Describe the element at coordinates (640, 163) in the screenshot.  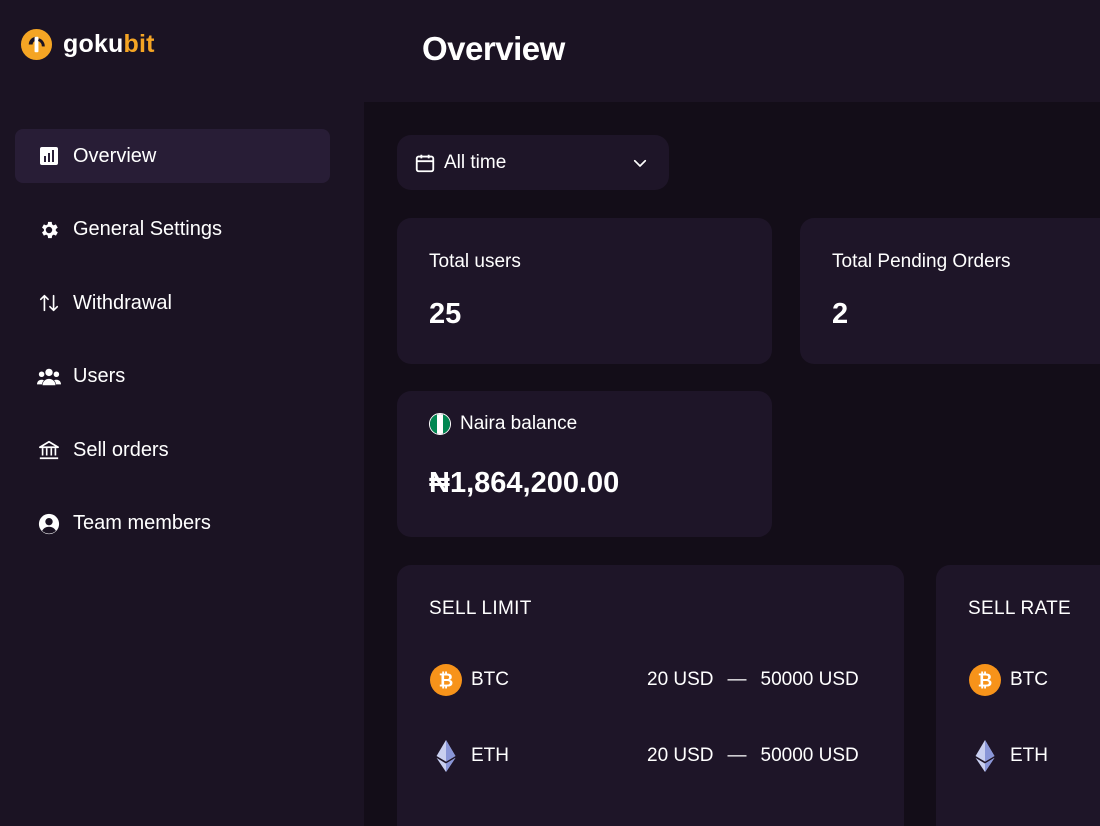
I see `chevron-down-icon` at that location.